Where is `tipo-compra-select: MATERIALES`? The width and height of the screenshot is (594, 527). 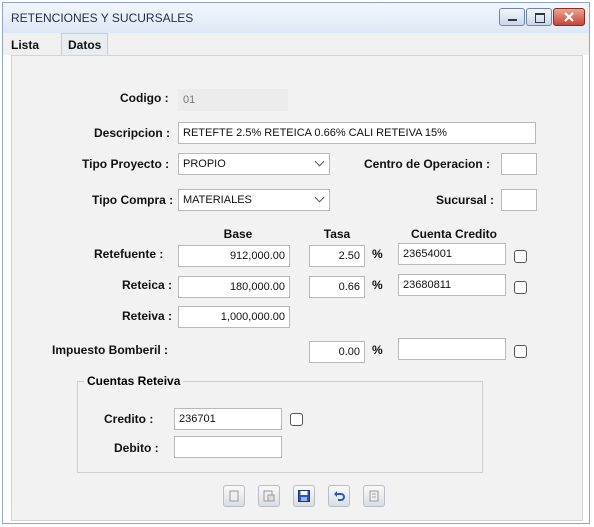 tipo-compra-select: MATERIALES is located at coordinates (254, 200).